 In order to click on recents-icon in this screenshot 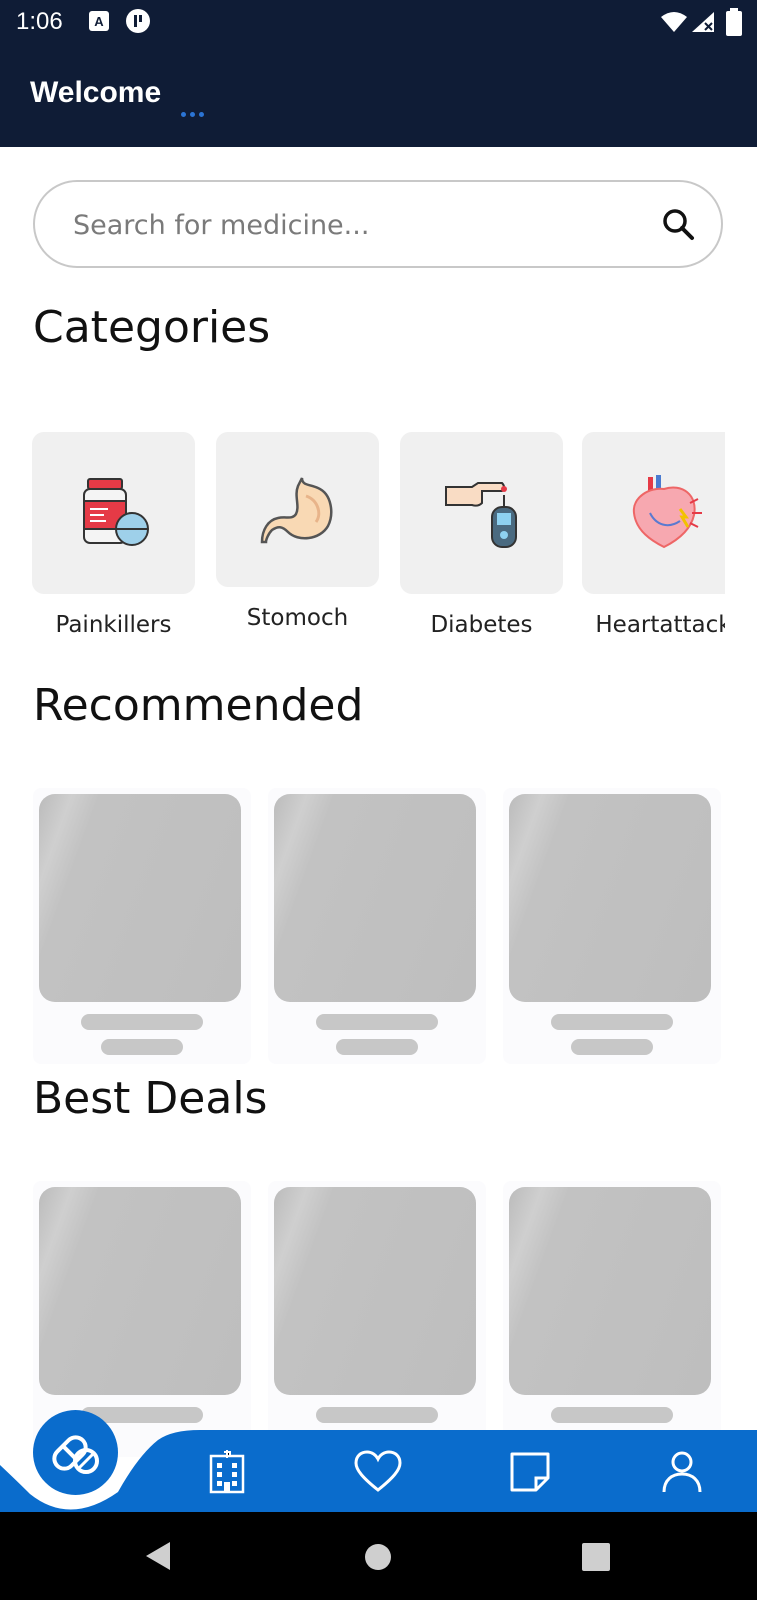, I will do `click(596, 1557)`.